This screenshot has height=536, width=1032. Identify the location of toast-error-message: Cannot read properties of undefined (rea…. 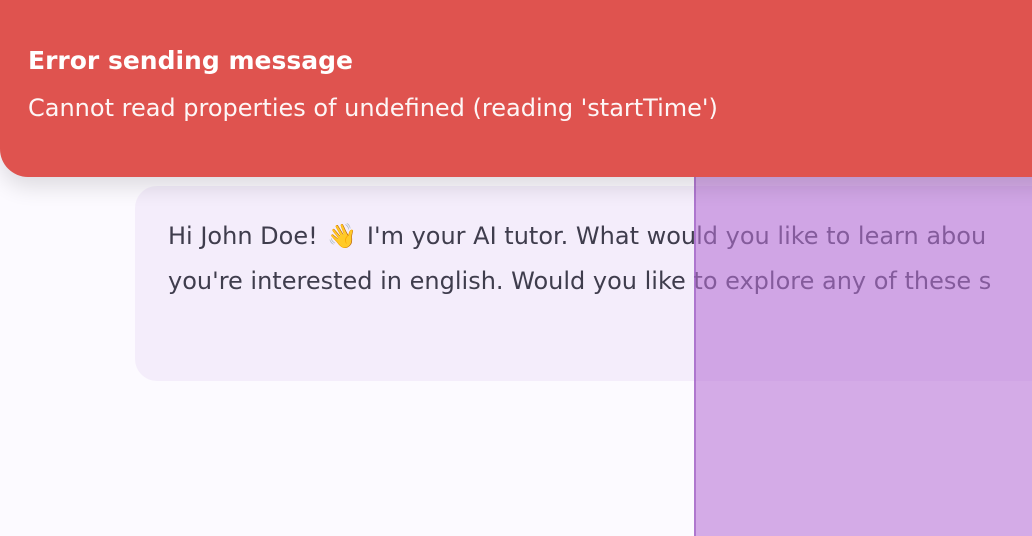
(373, 108).